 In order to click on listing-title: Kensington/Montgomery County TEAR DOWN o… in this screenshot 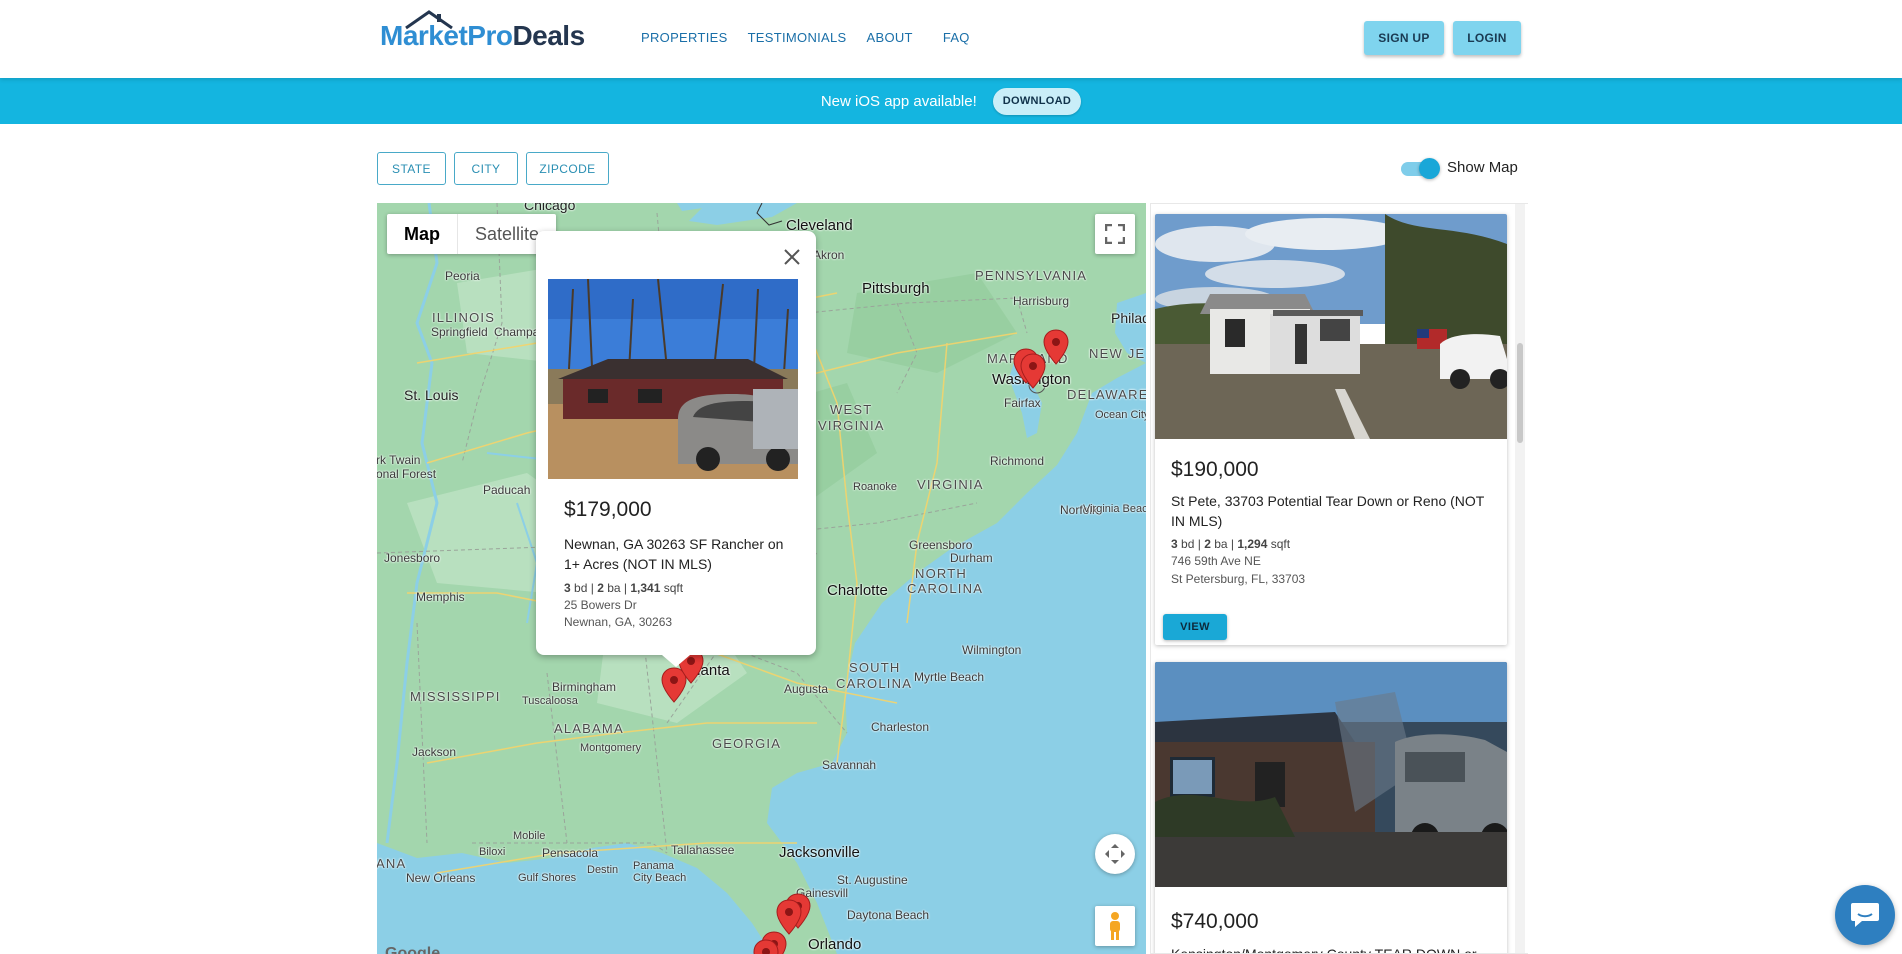, I will do `click(1331, 948)`.